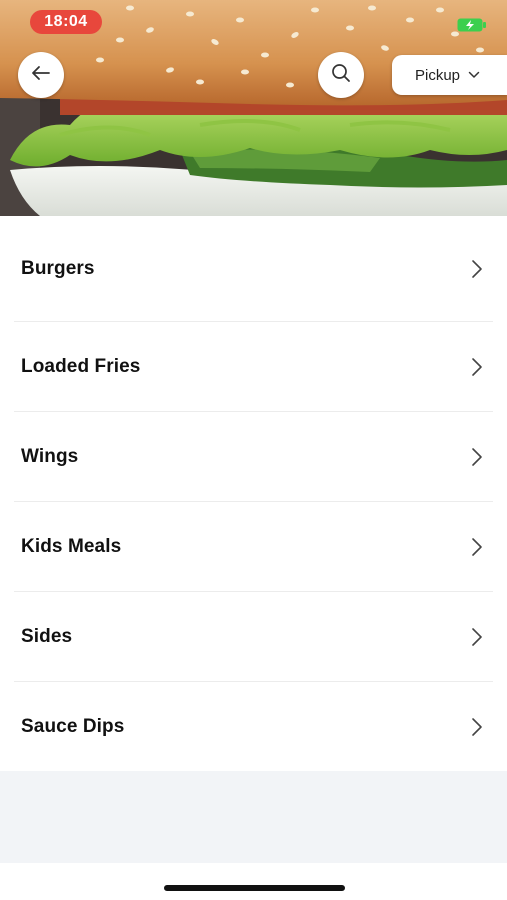 The width and height of the screenshot is (507, 900). What do you see at coordinates (472, 25) in the screenshot?
I see `battery-icon` at bounding box center [472, 25].